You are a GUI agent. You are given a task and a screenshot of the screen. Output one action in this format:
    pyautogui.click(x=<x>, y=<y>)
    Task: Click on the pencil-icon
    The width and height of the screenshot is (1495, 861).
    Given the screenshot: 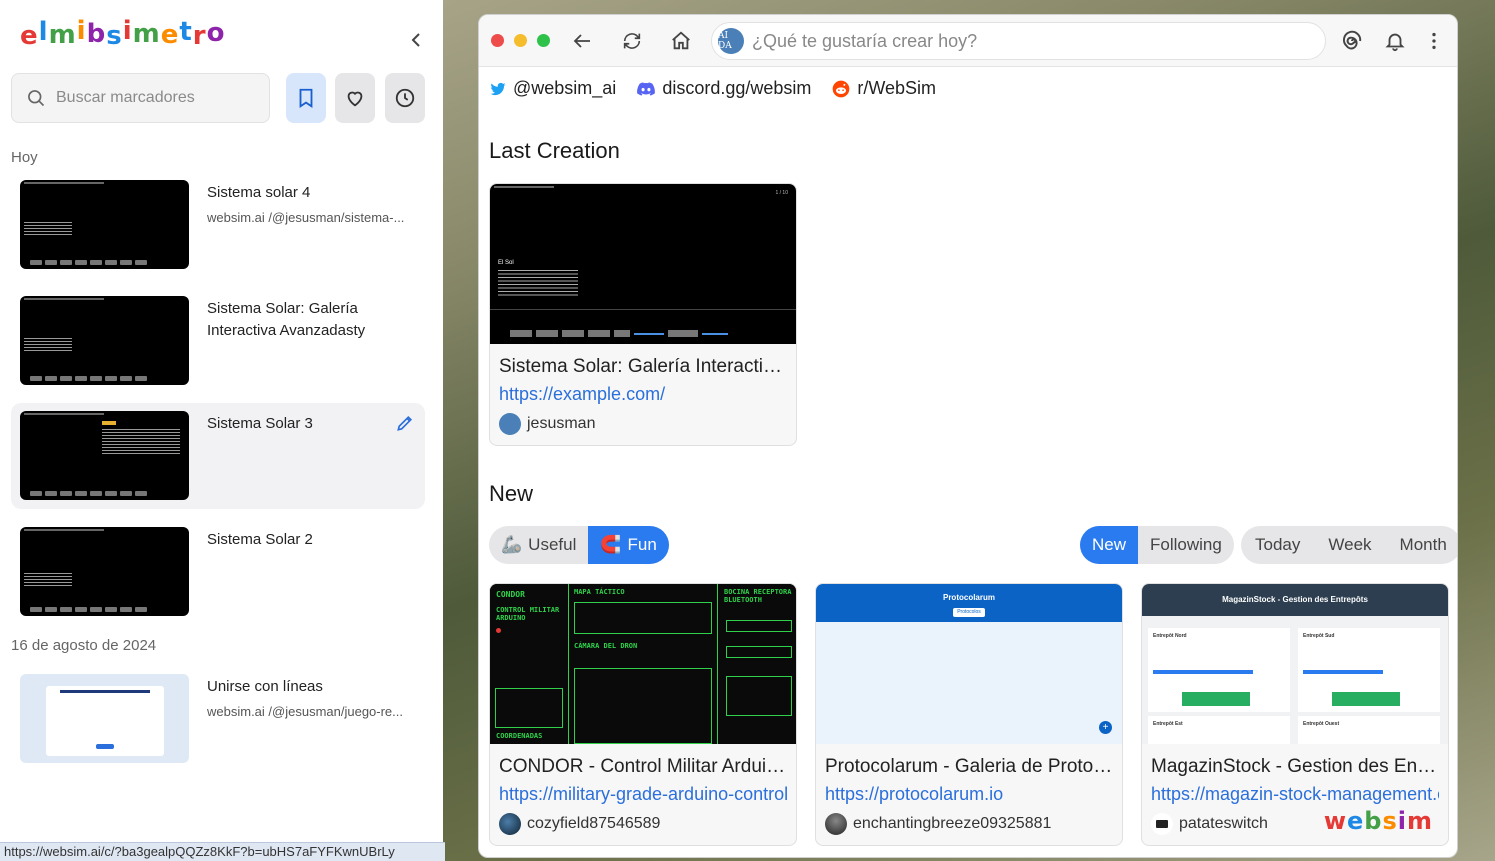 What is the action you would take?
    pyautogui.click(x=405, y=423)
    